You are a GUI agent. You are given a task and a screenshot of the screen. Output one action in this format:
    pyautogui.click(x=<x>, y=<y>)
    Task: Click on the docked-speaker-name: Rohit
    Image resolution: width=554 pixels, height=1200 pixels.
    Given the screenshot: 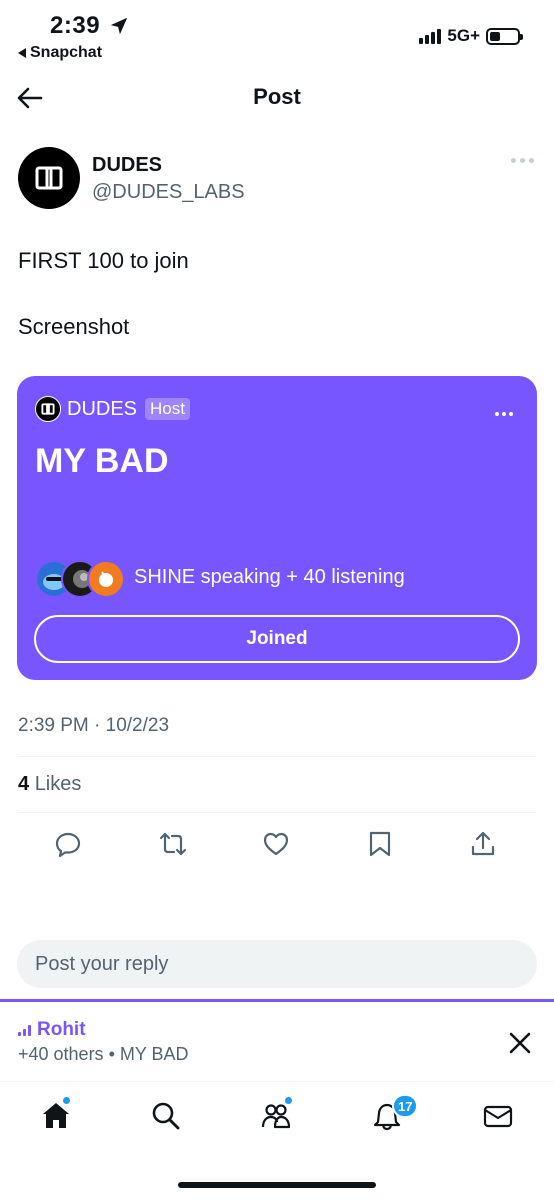 What is the action you would take?
    pyautogui.click(x=61, y=1029)
    